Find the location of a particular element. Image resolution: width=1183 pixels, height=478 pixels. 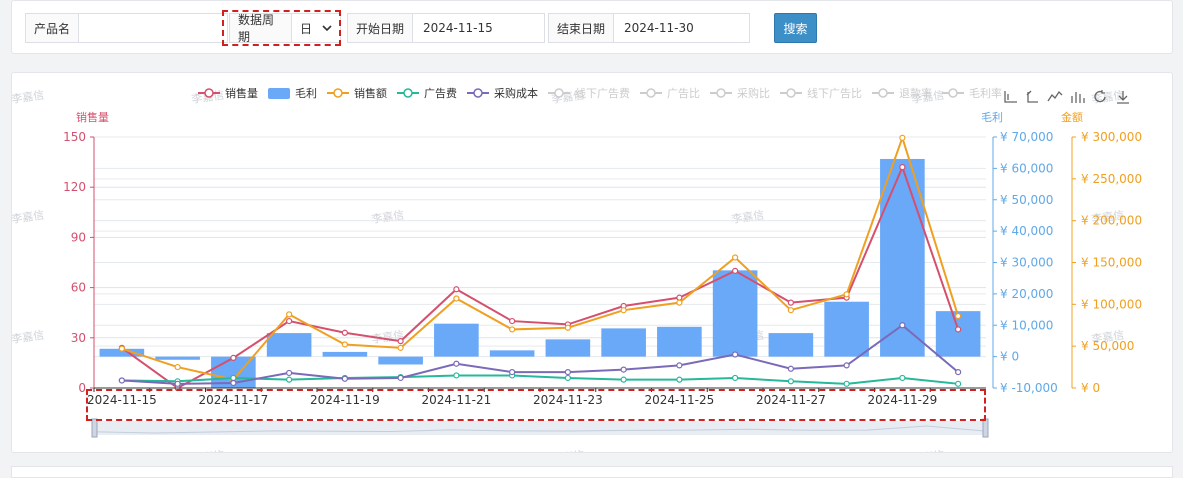

legend-item: 退款率 is located at coordinates (902, 93).